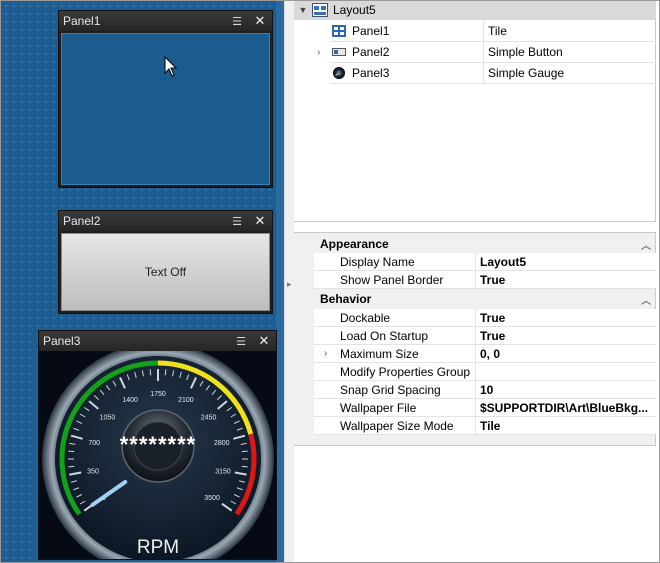 The height and width of the screenshot is (563, 660). I want to click on property-name: Display Name, so click(395, 261).